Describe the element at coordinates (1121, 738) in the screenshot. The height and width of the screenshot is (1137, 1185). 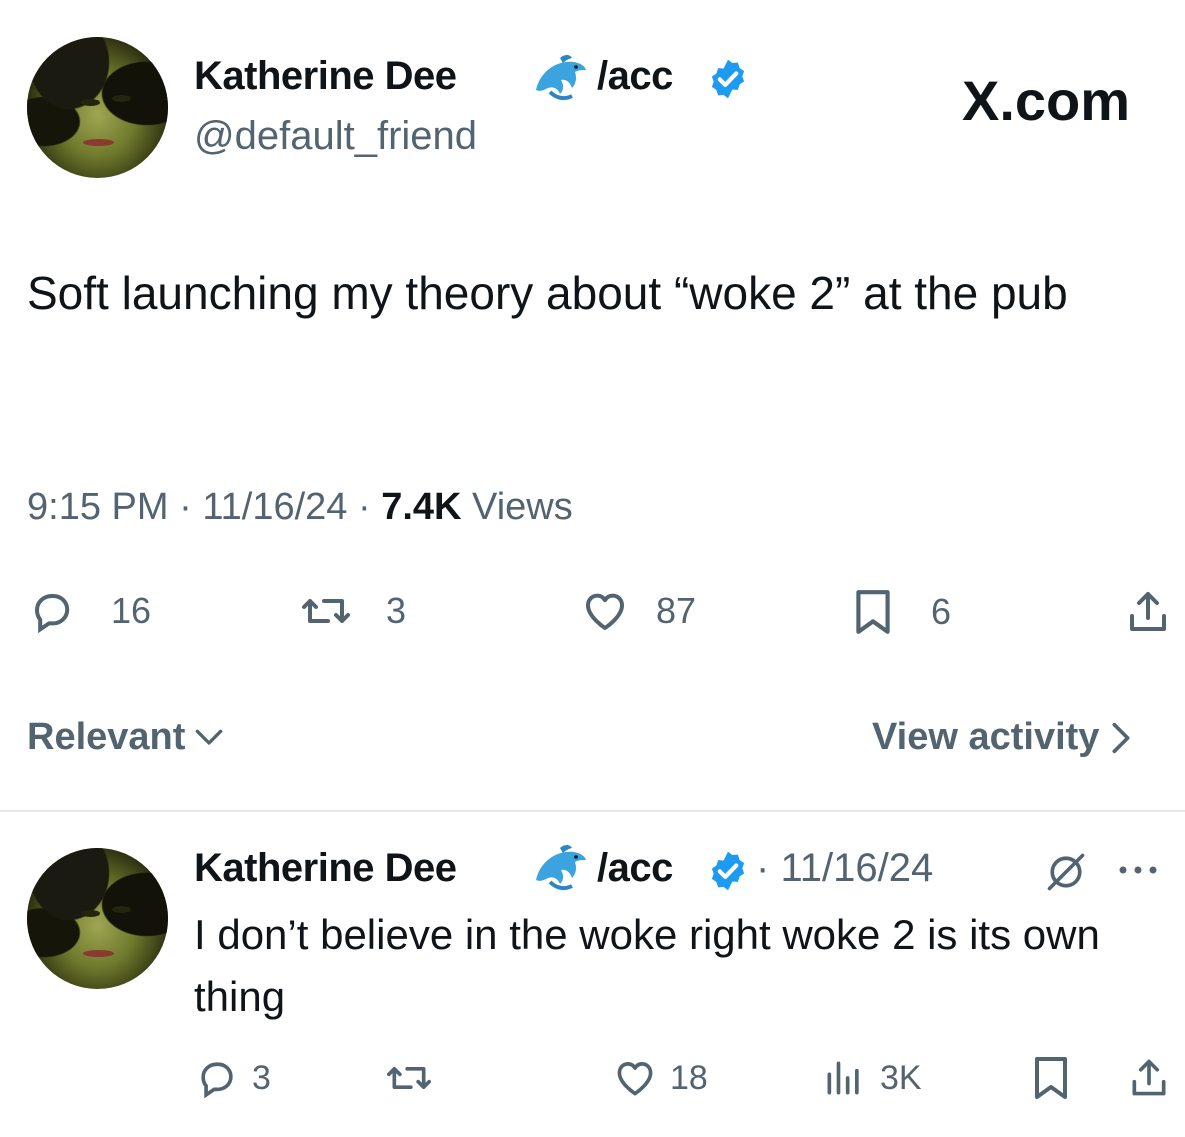
I see `chevron-right-icon` at that location.